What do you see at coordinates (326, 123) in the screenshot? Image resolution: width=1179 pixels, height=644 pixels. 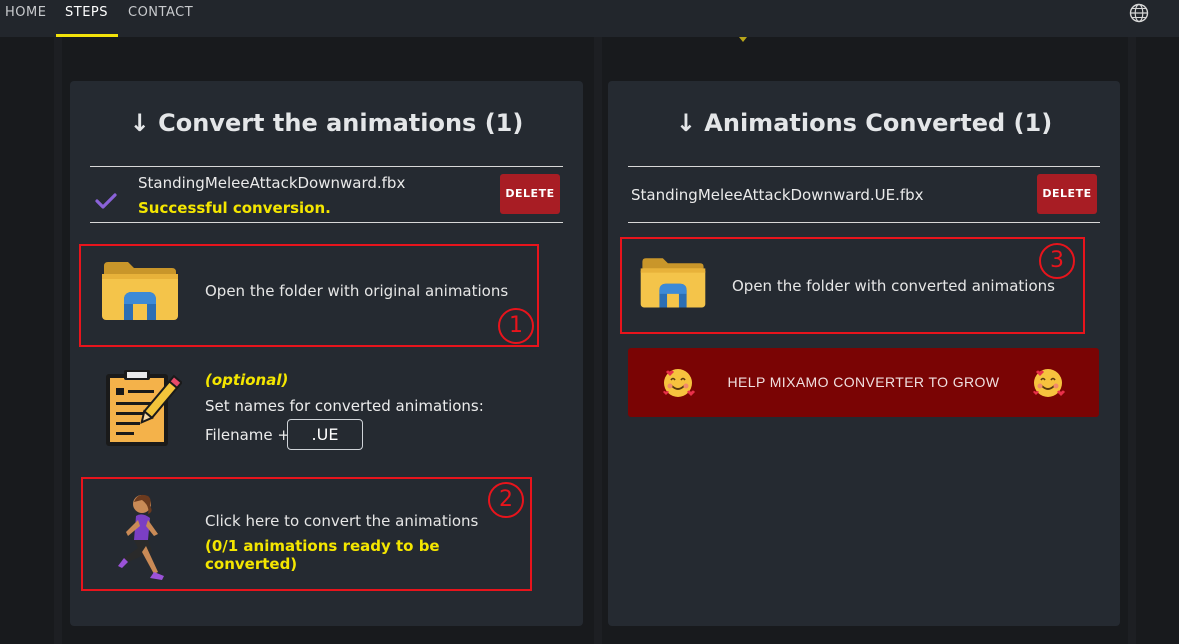 I see `convert-panel-title: ↓ Convert the animations (1)` at bounding box center [326, 123].